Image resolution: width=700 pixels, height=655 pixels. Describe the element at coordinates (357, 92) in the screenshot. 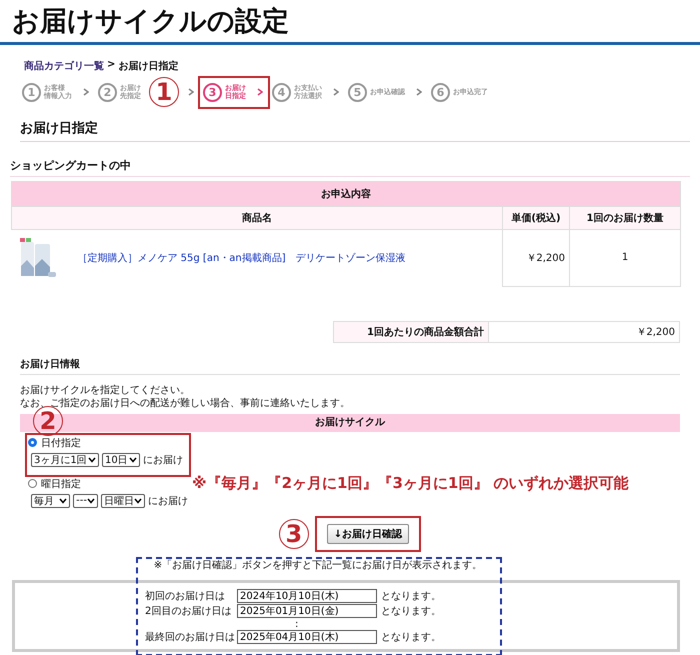

I see `step-number: 5` at that location.